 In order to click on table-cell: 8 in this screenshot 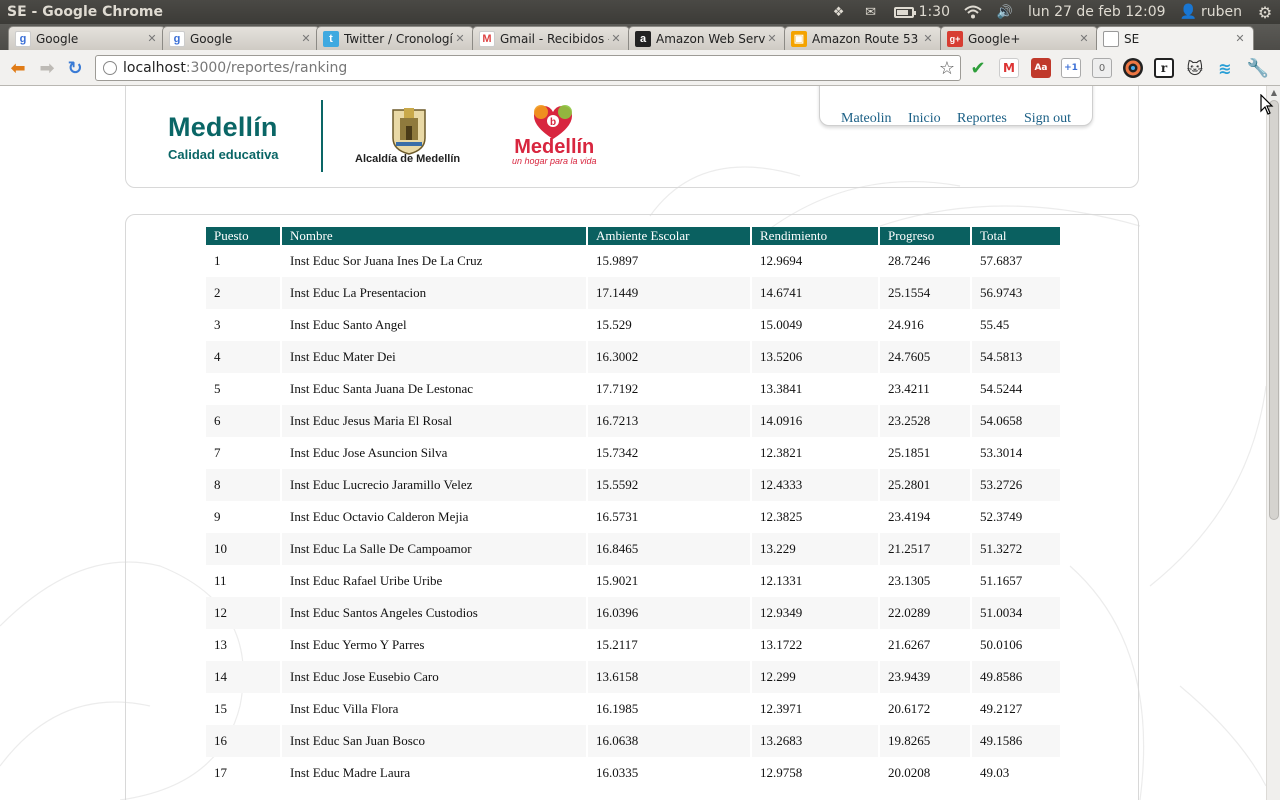, I will do `click(243, 485)`.